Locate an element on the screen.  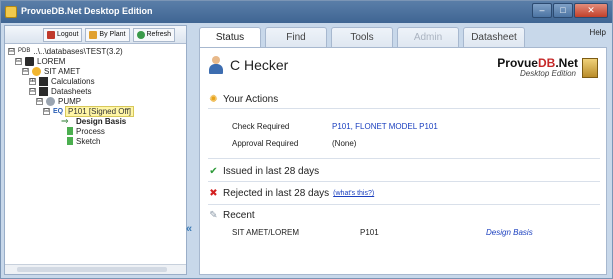
horizontal-scrollbar is located at coordinates (95, 269).